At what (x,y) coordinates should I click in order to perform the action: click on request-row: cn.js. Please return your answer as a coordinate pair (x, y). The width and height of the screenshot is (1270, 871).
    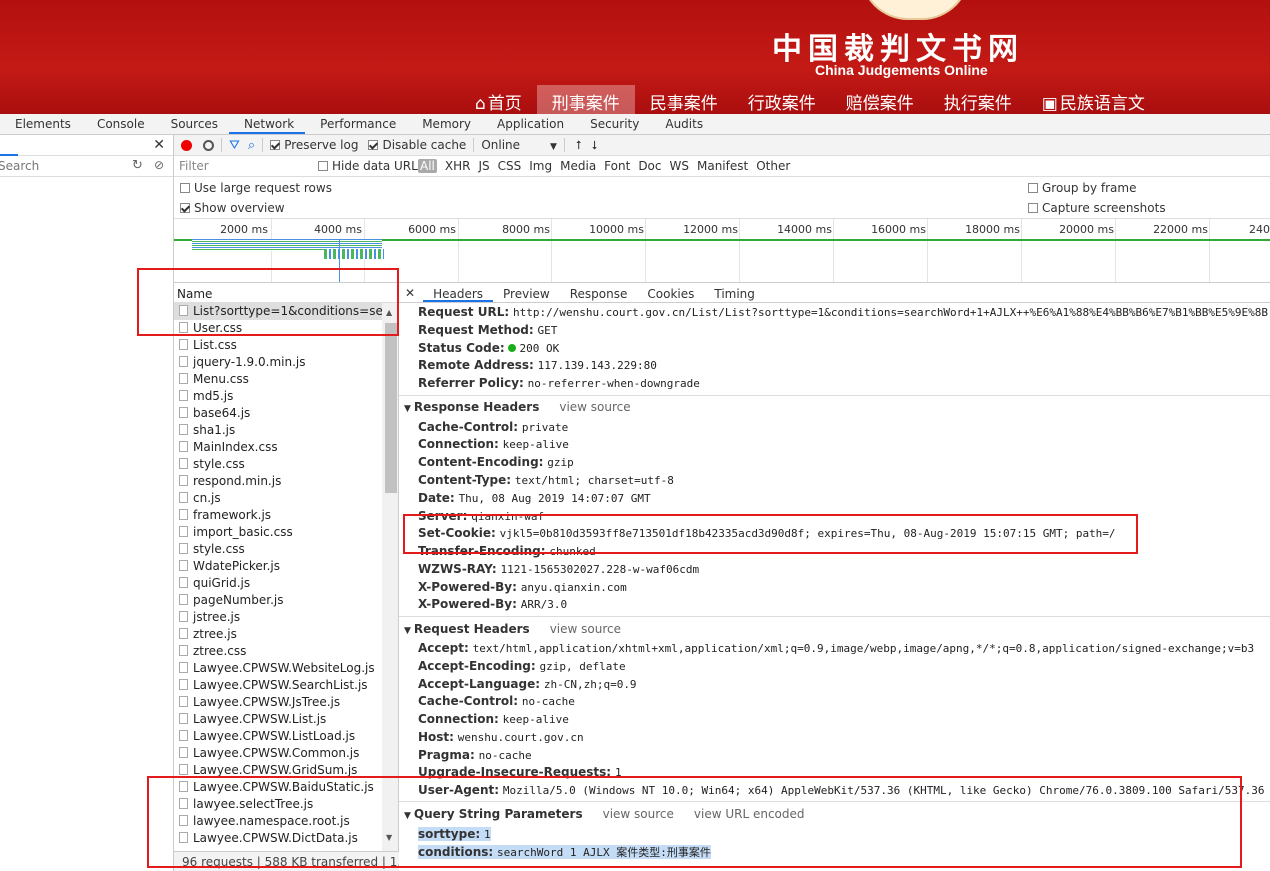
    Looking at the image, I should click on (278, 498).